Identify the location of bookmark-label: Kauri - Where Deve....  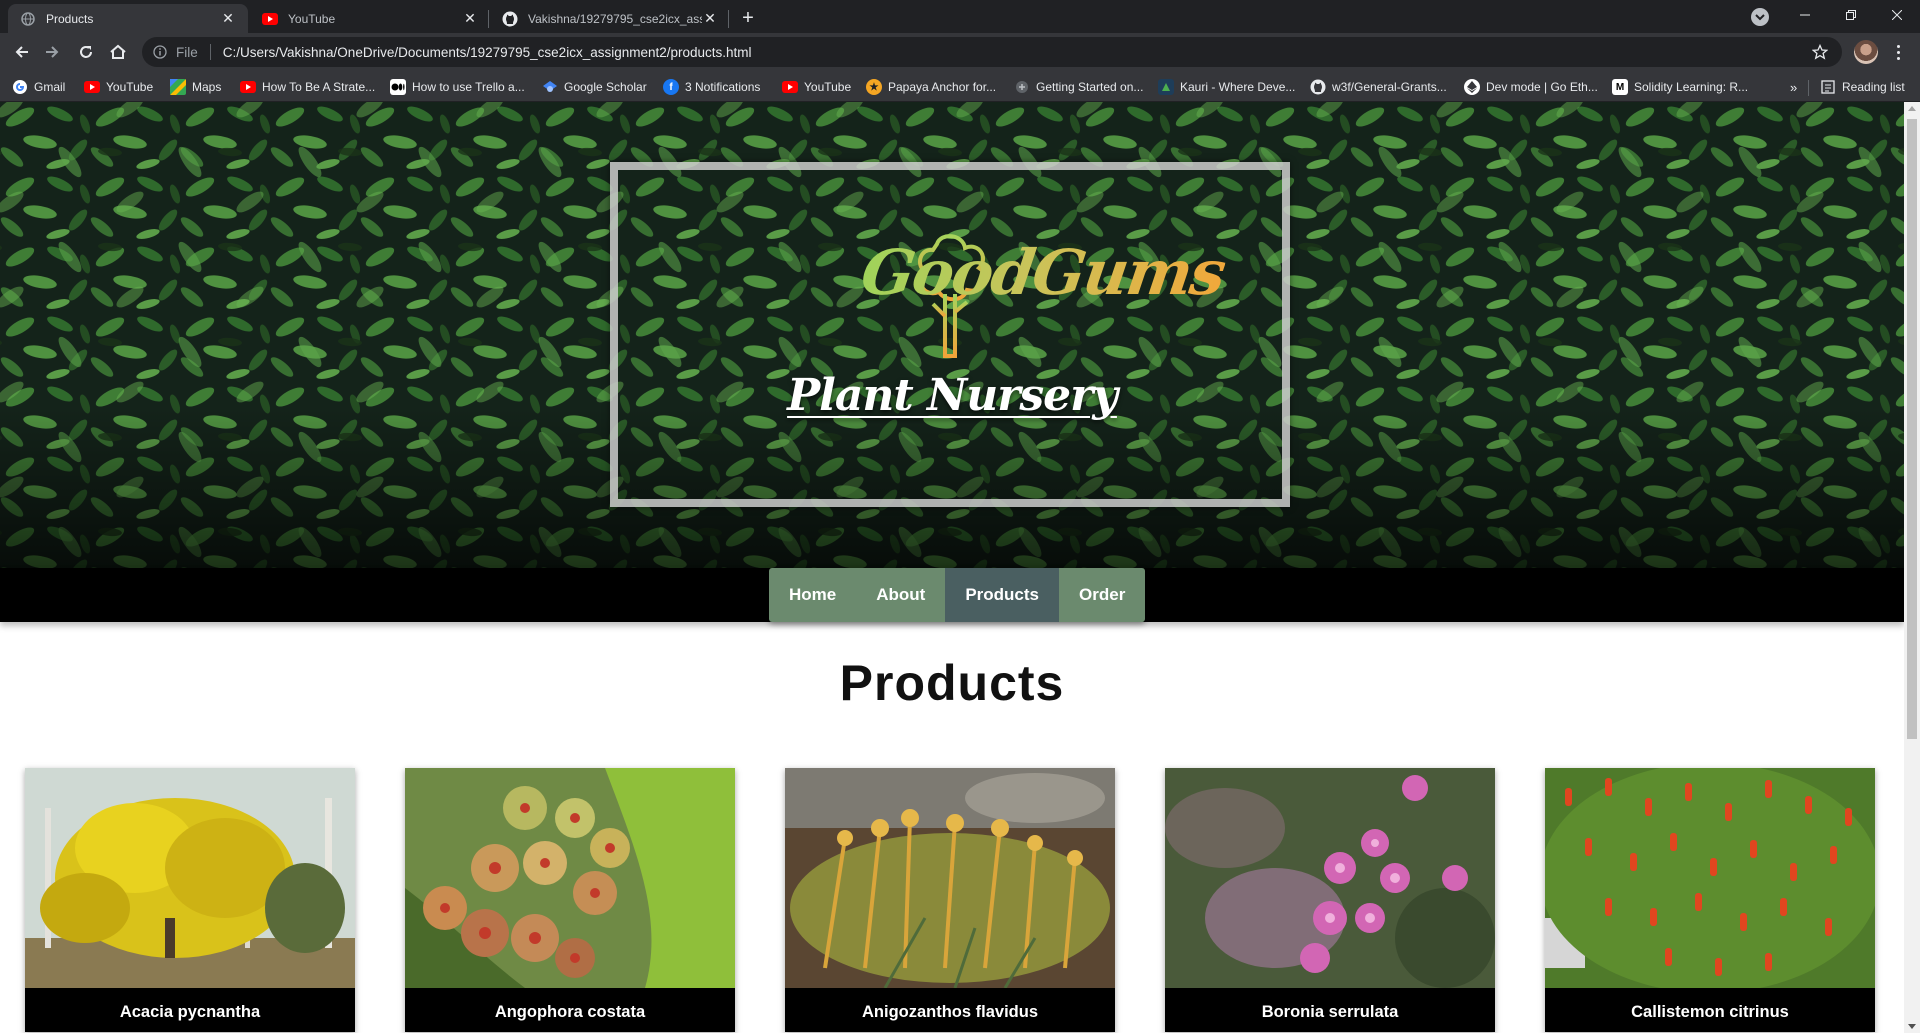
(1238, 87).